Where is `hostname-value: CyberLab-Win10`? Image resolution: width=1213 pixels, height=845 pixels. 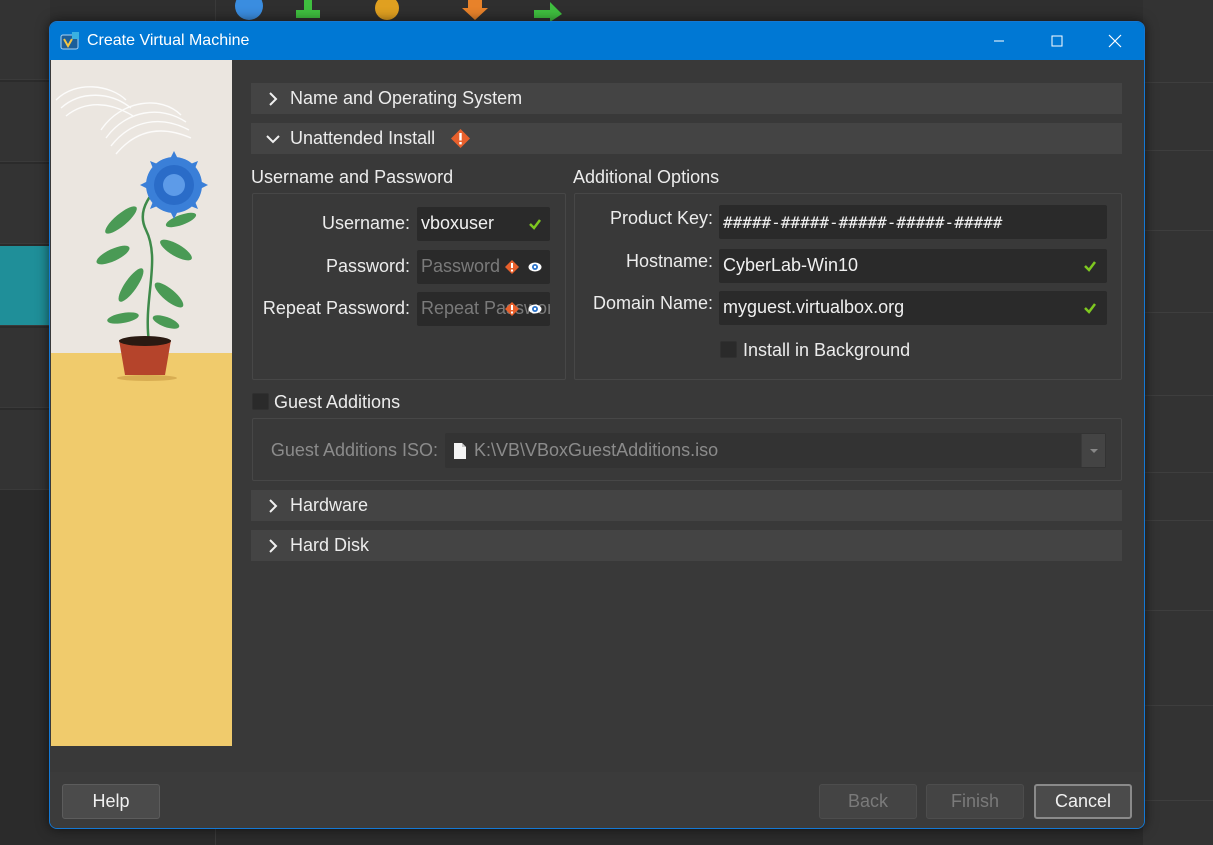
hostname-value: CyberLab-Win10 is located at coordinates (791, 265).